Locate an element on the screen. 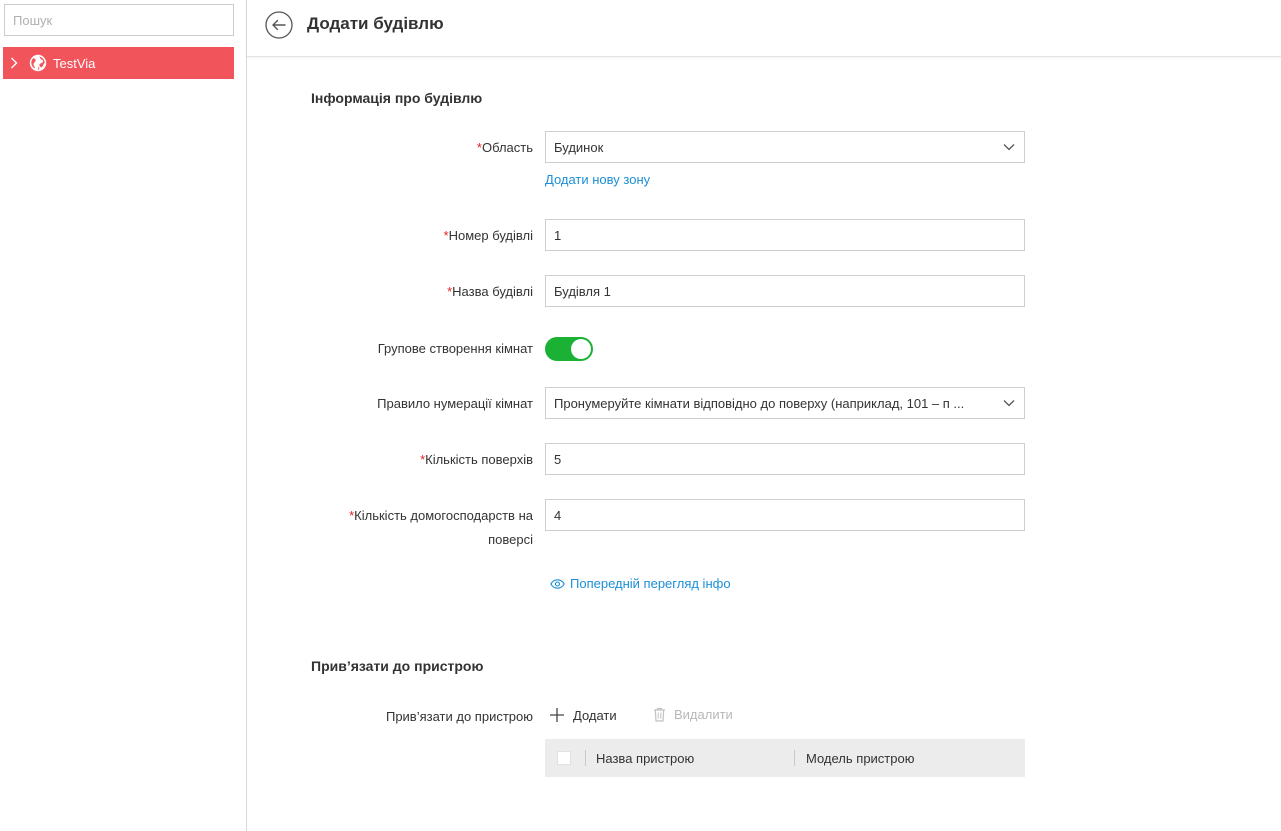  area-label: *Область is located at coordinates (504, 147).